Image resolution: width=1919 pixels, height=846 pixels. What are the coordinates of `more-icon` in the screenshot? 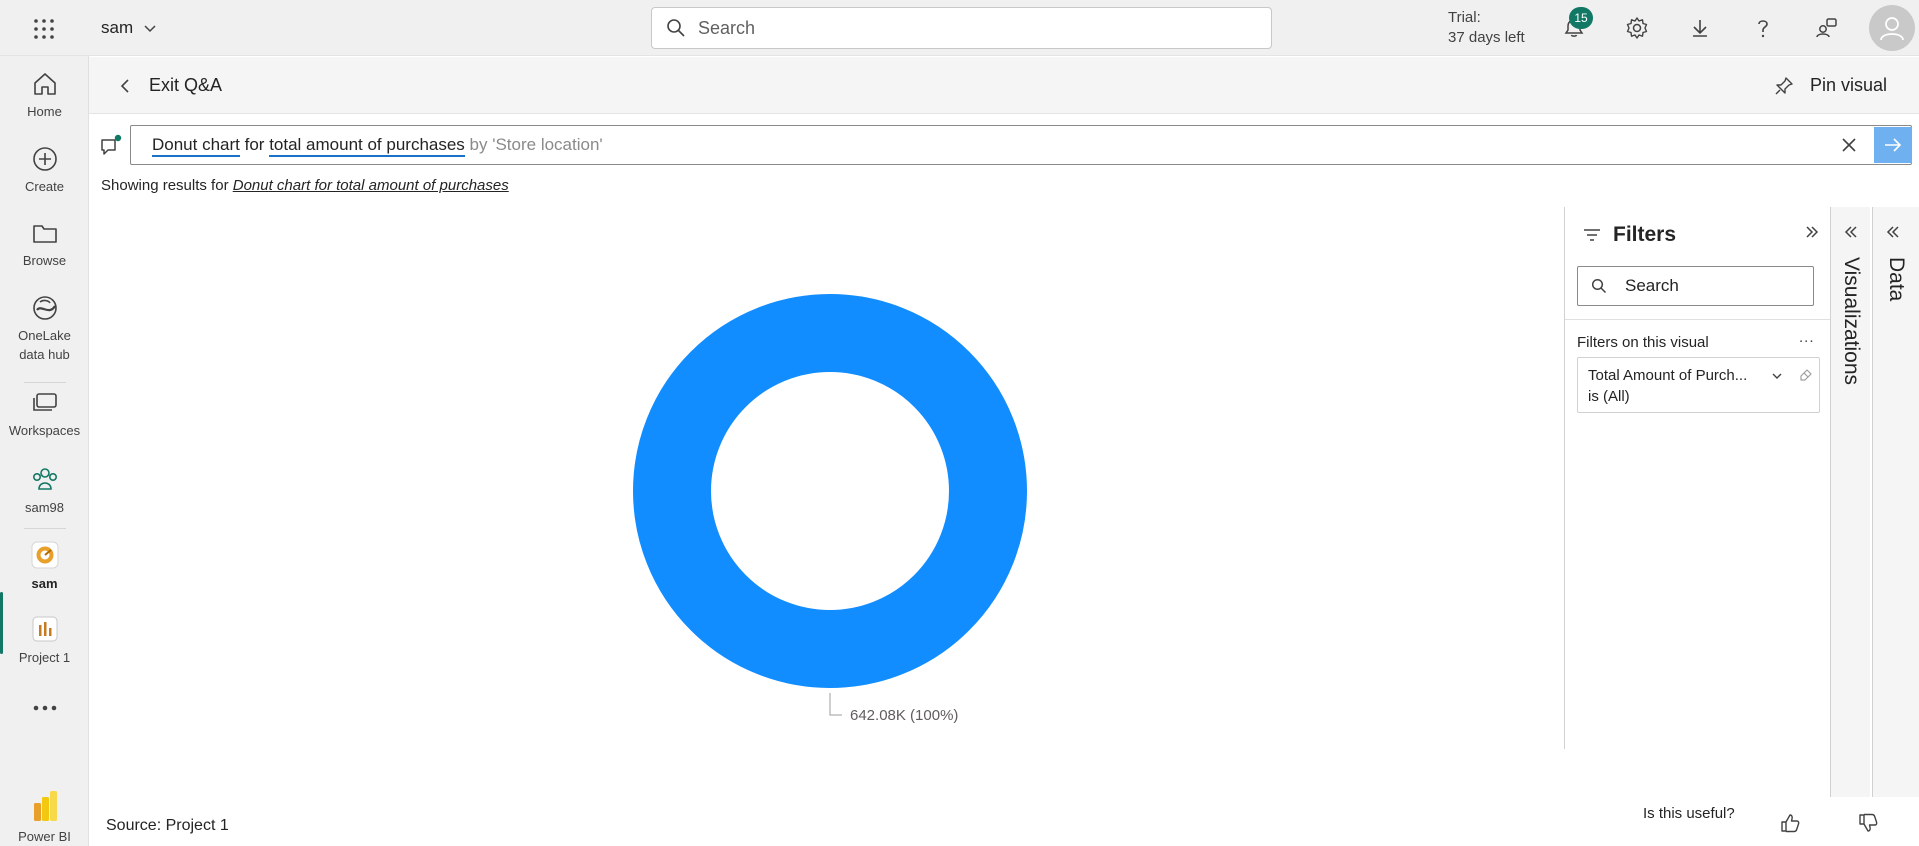 It's located at (44, 708).